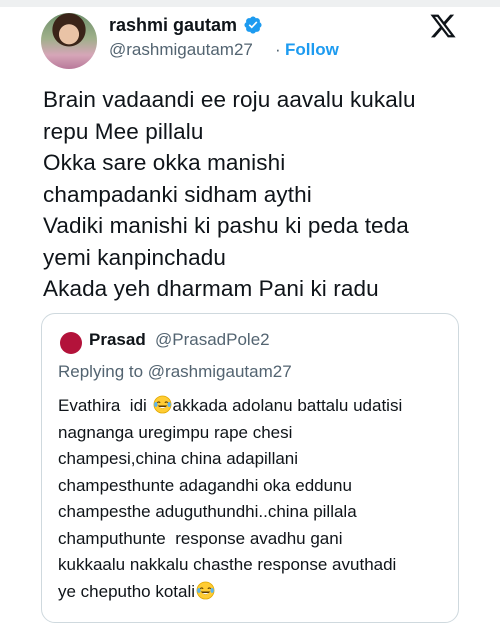 The image size is (500, 623). Describe the element at coordinates (69, 41) in the screenshot. I see `author-avatar` at that location.